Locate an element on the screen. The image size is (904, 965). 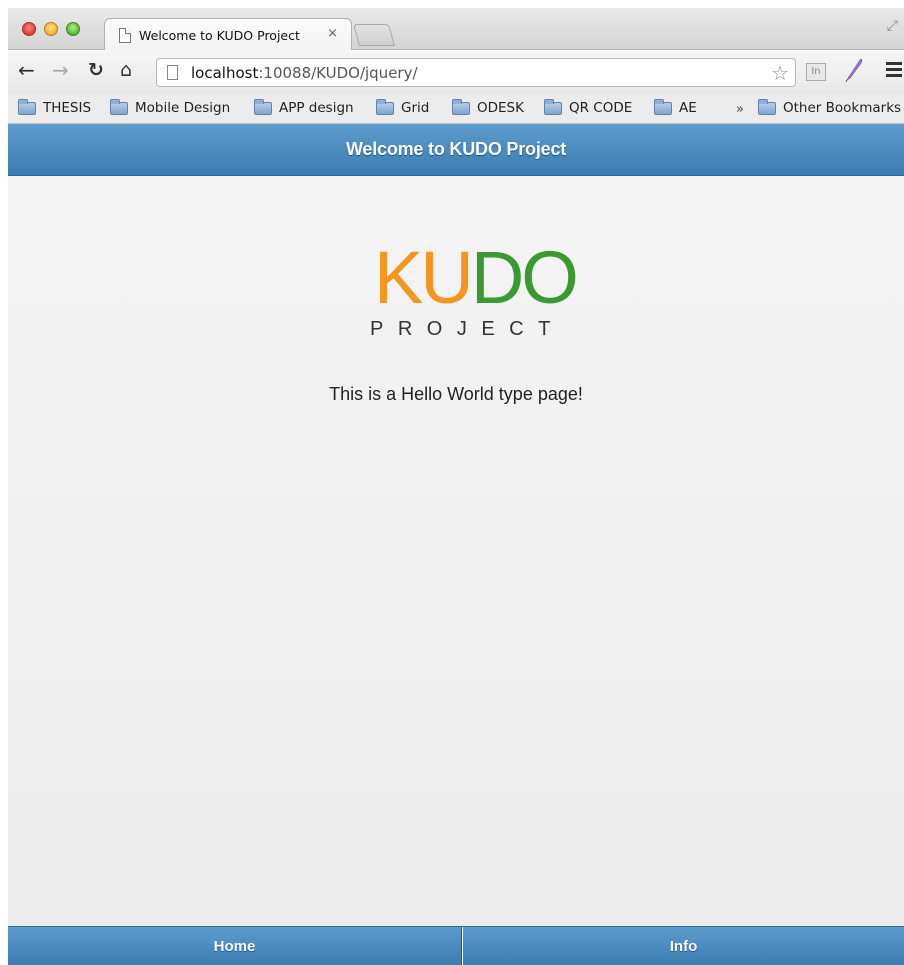
fullscreen-icon: ⤢ is located at coordinates (892, 26).